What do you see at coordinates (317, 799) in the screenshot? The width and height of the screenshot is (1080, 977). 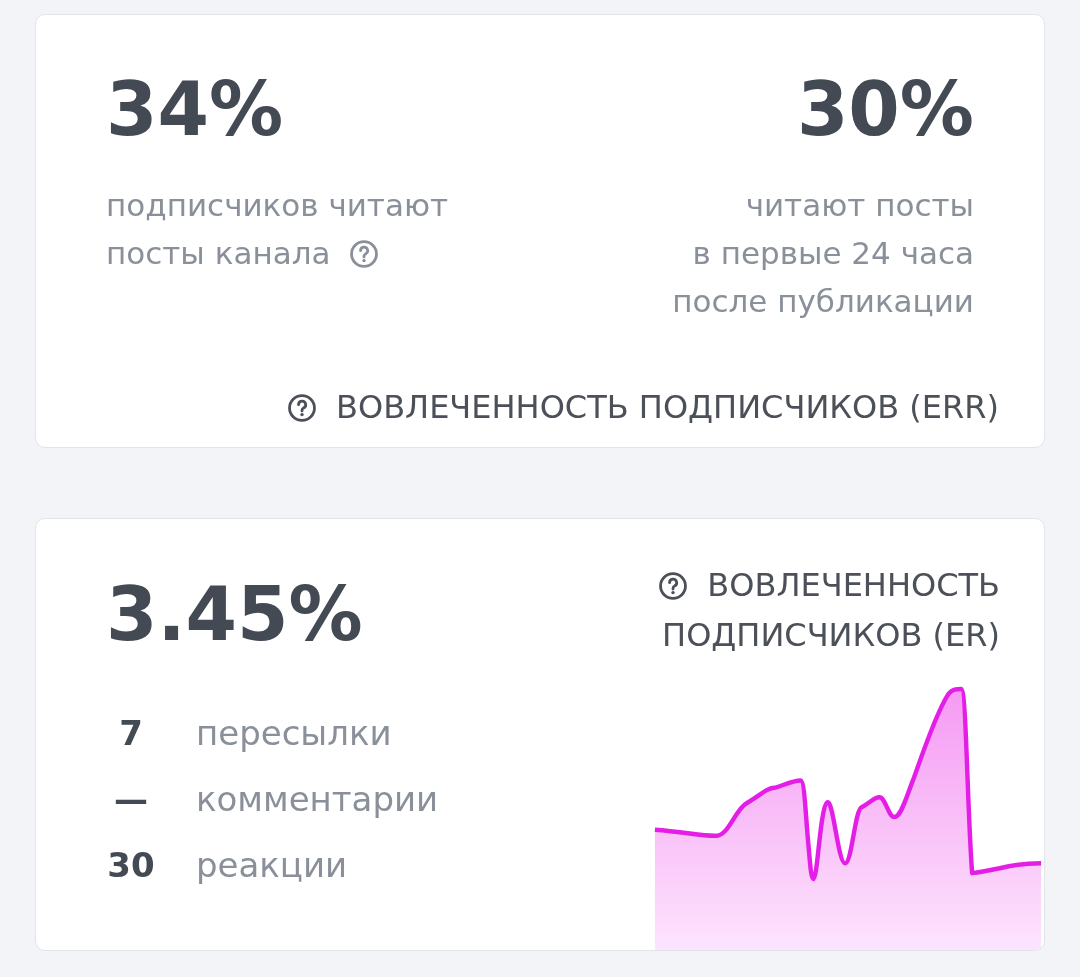 I see `stat-label: комментарии` at bounding box center [317, 799].